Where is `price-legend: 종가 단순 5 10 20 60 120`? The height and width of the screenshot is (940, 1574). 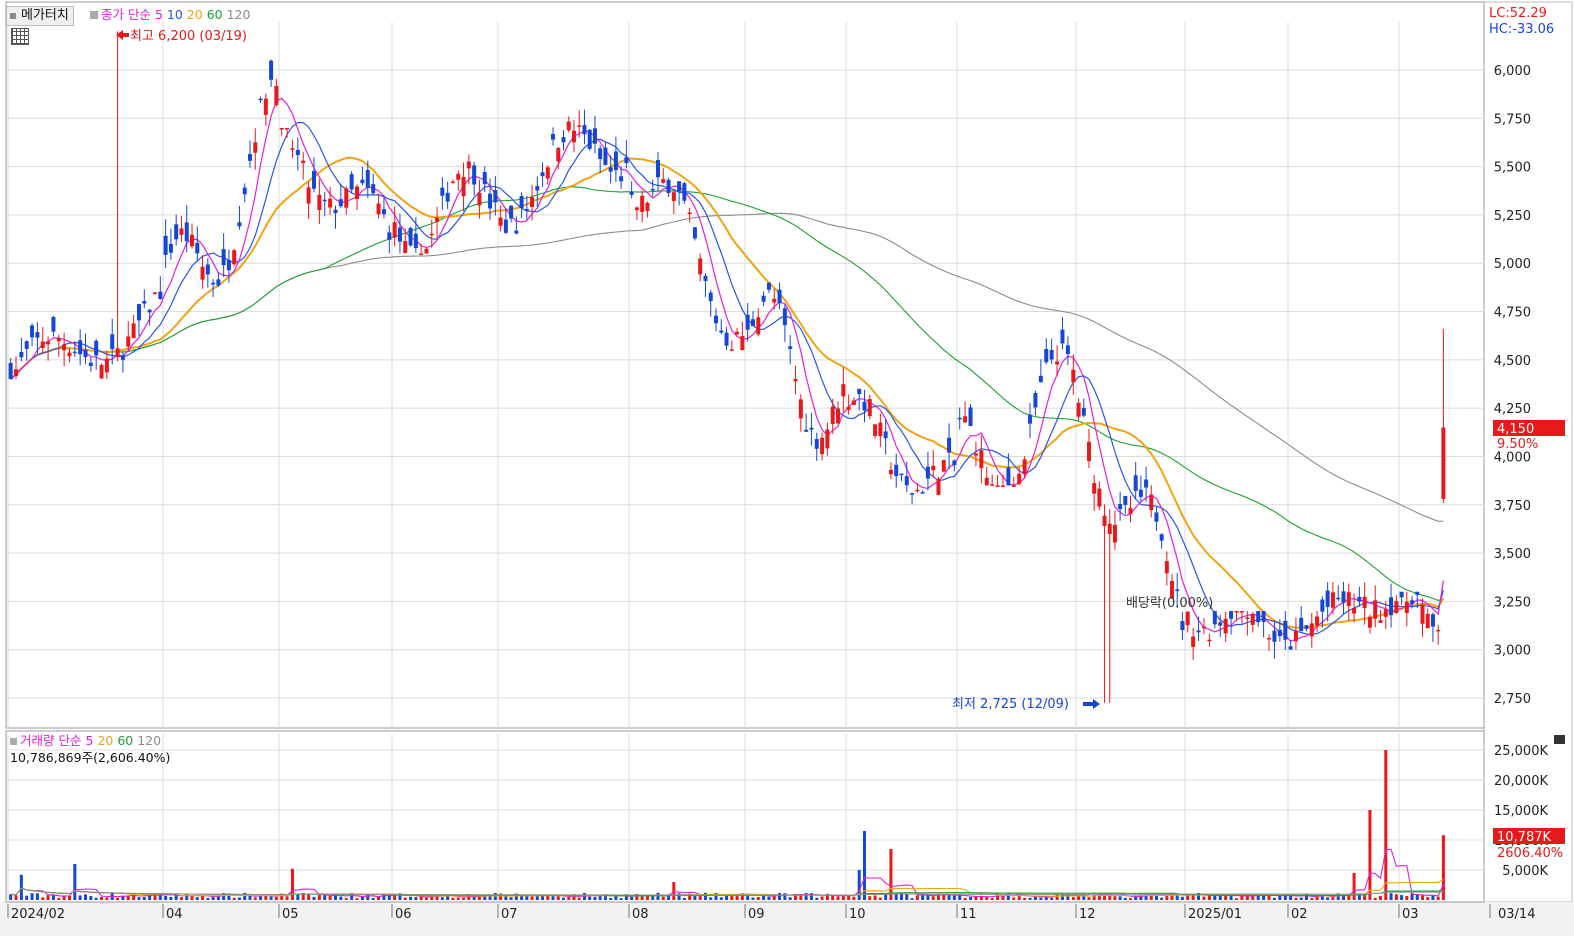 price-legend: 종가 단순 5 10 20 60 120 is located at coordinates (170, 15).